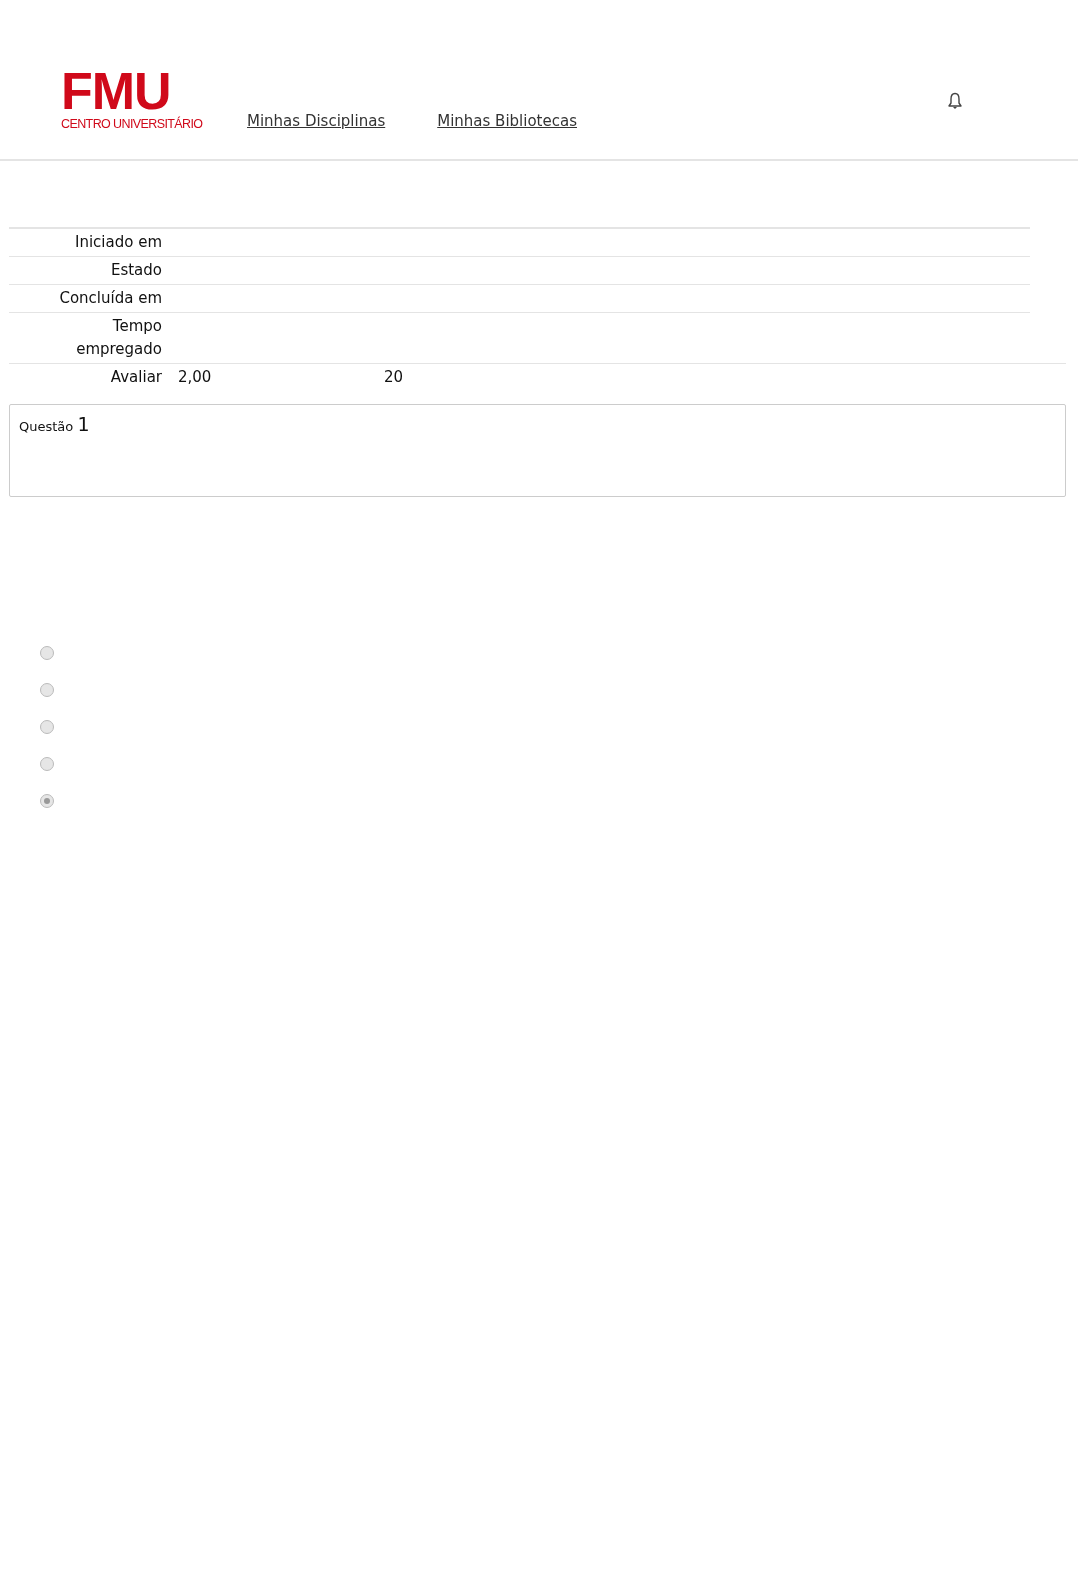  What do you see at coordinates (110, 298) in the screenshot?
I see `summary-label: Concluída em` at bounding box center [110, 298].